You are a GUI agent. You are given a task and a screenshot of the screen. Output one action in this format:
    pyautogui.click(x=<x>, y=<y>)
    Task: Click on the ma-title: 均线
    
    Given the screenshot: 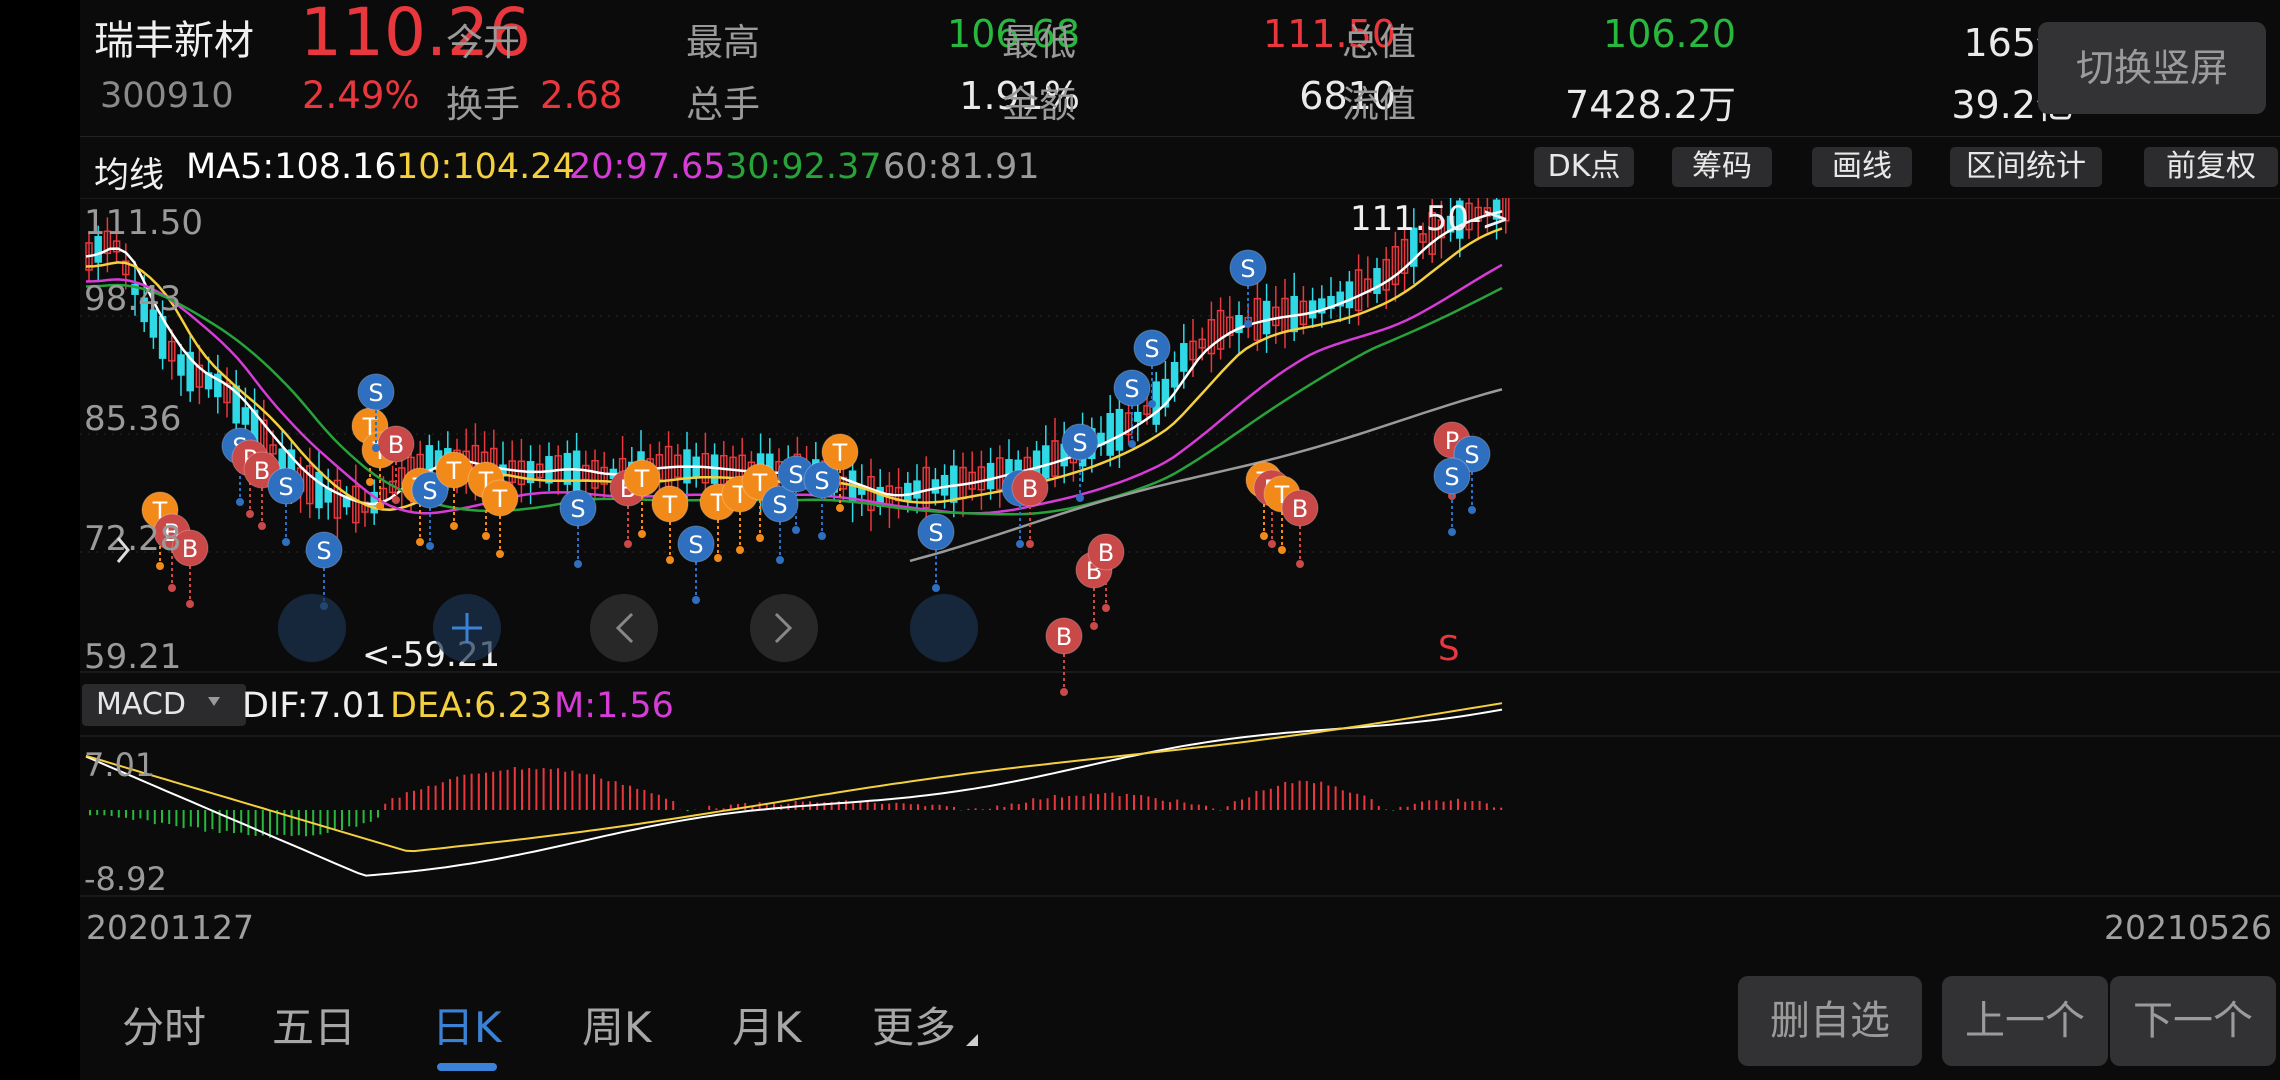 What is the action you would take?
    pyautogui.click(x=129, y=176)
    